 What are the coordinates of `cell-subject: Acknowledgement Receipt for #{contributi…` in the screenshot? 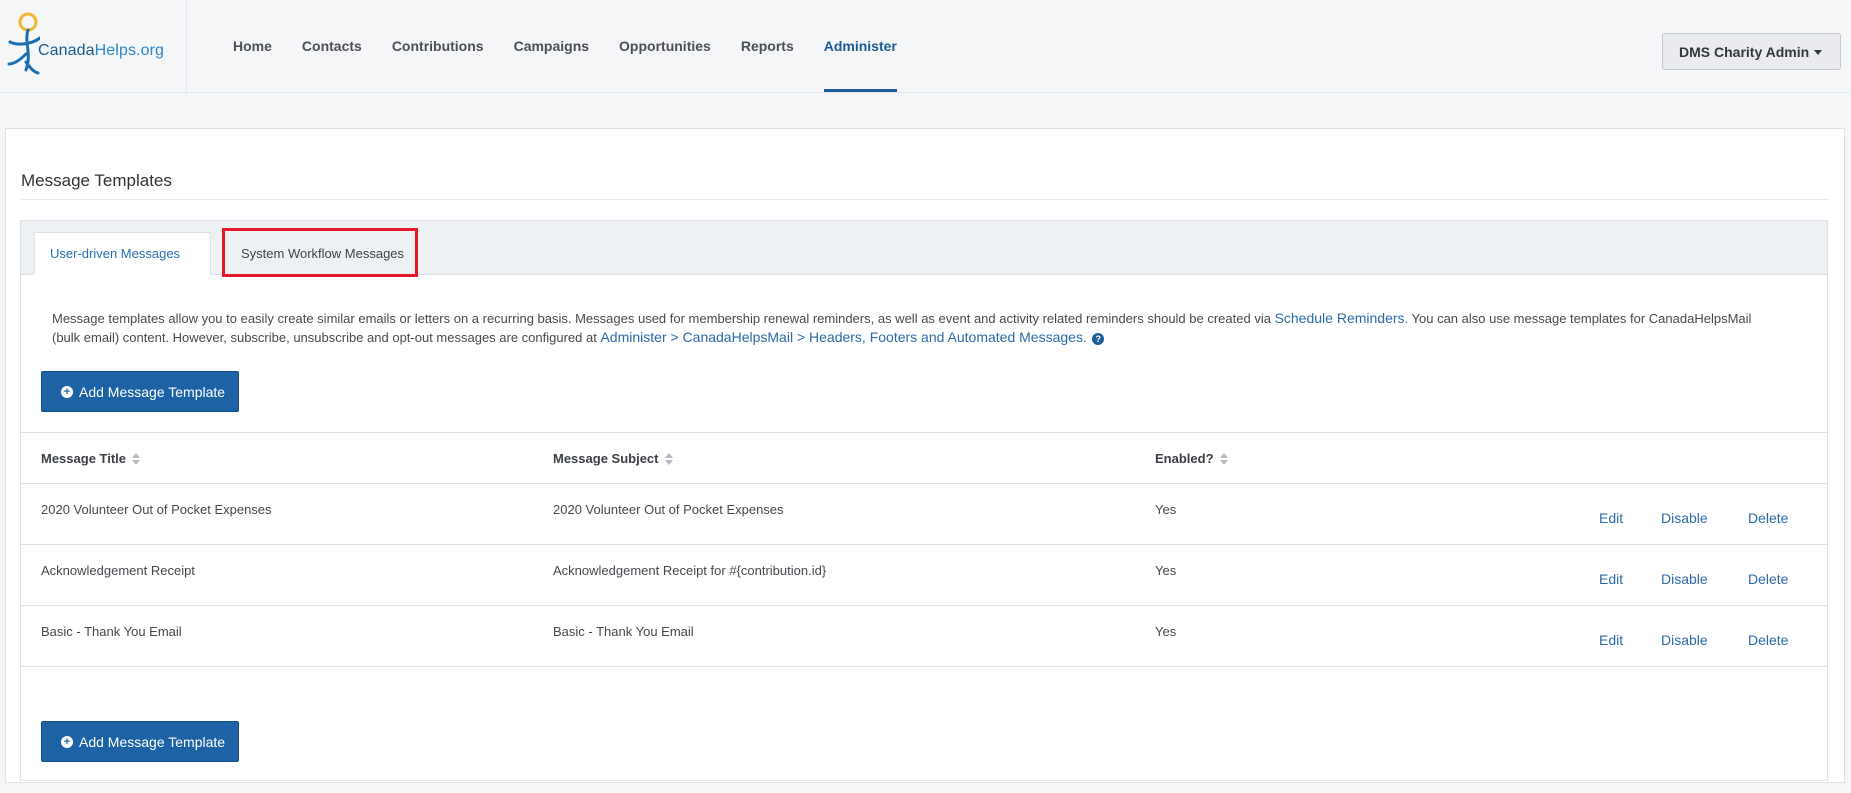 It's located at (690, 570).